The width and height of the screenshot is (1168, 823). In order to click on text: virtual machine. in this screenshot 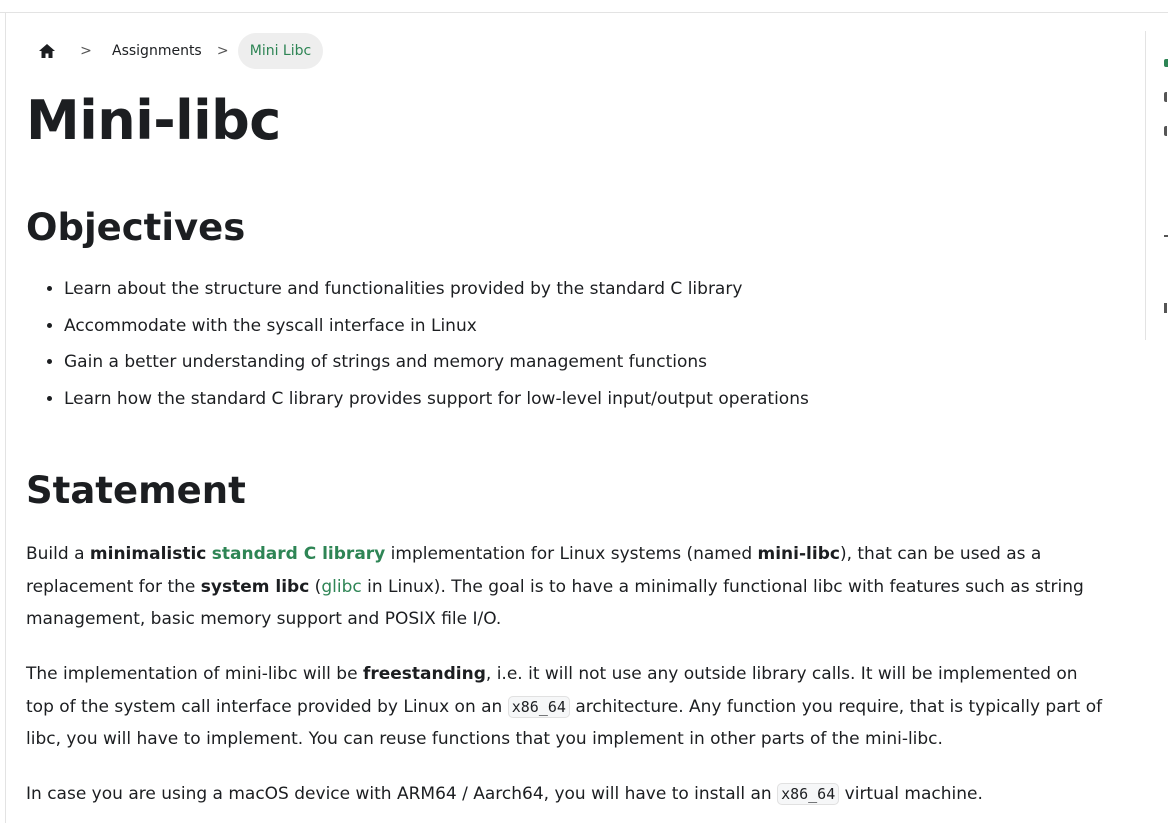, I will do `click(911, 794)`.